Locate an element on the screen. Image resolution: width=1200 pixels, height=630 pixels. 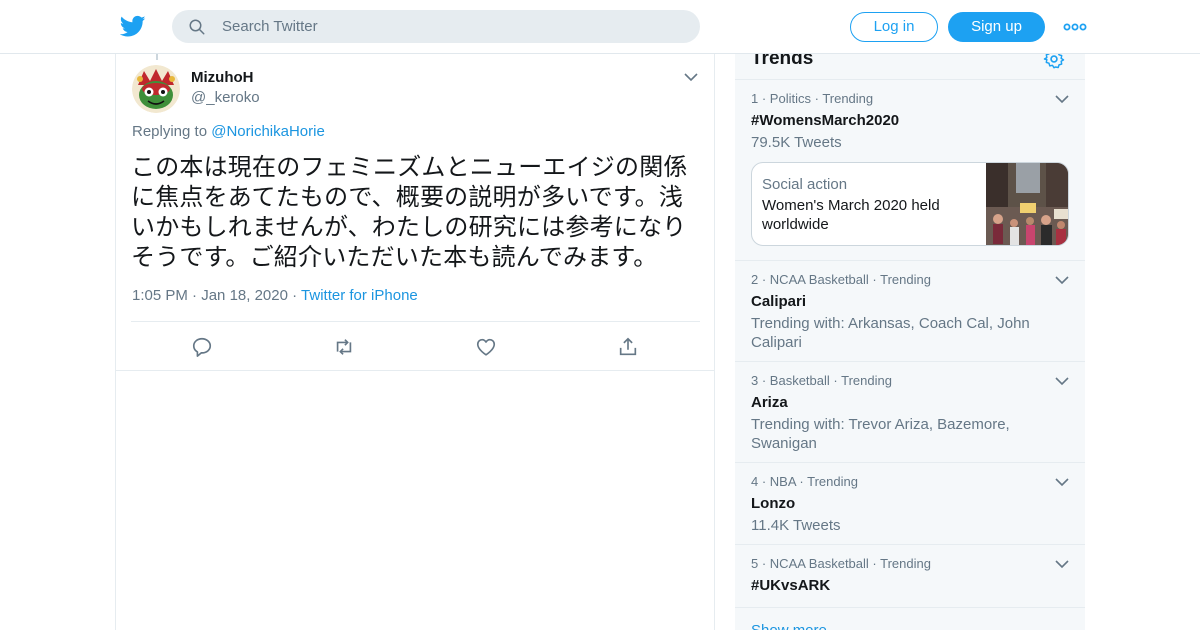
avatar is located at coordinates (156, 89).